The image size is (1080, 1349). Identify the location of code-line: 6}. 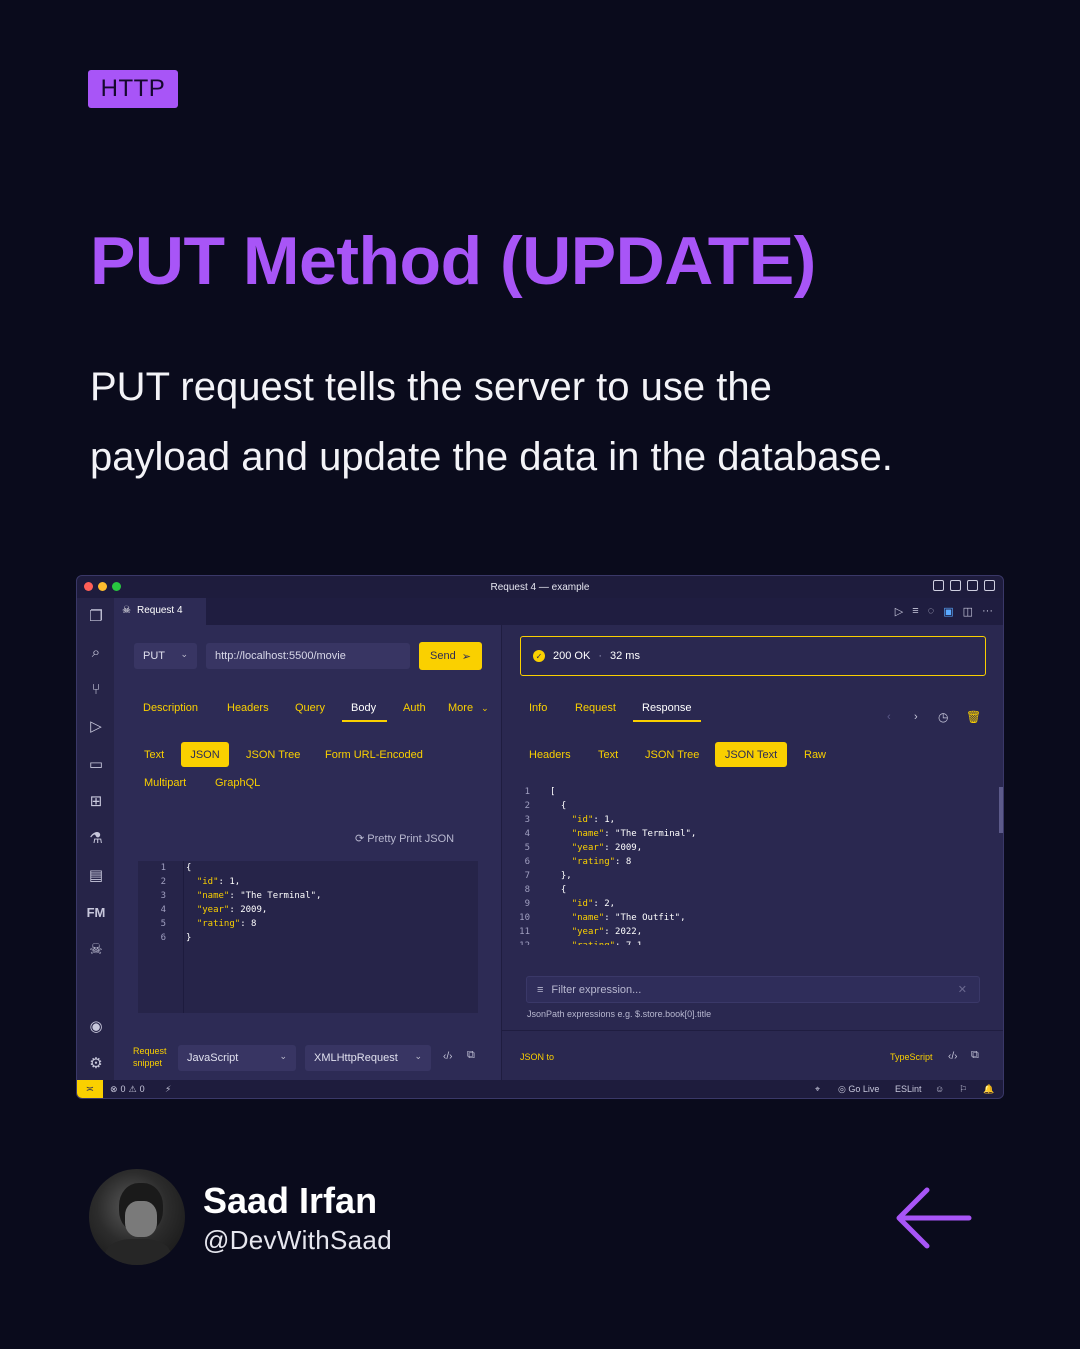
(308, 938).